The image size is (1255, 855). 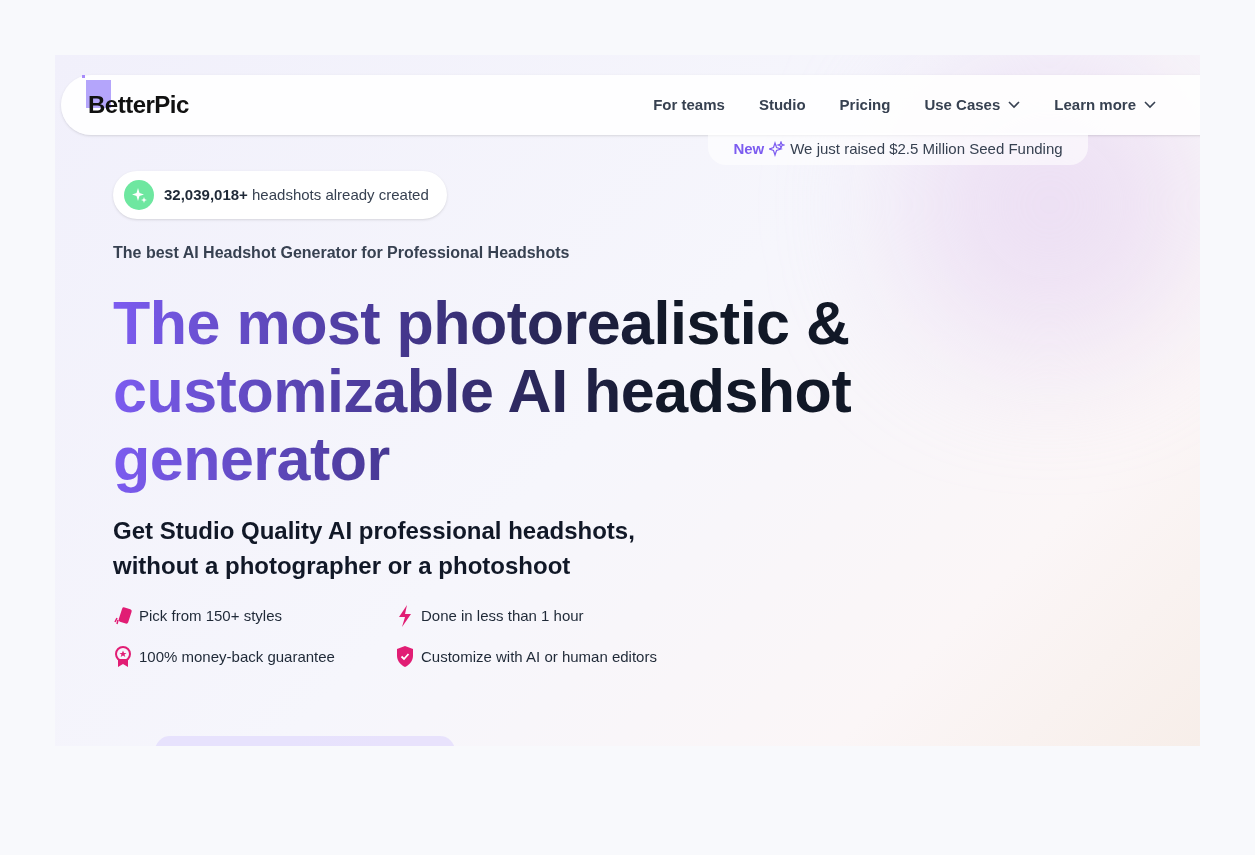 I want to click on feature-text: Done in less than 1 hour, so click(x=502, y=616).